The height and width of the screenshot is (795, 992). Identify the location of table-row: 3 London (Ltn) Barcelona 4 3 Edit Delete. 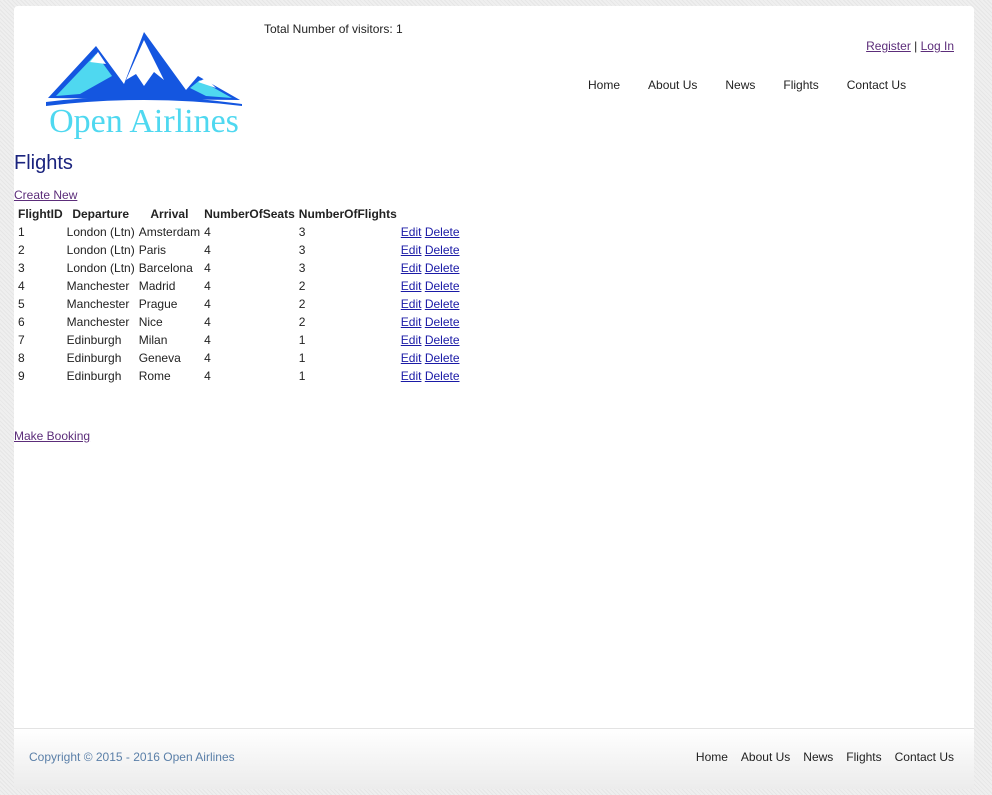
(239, 268).